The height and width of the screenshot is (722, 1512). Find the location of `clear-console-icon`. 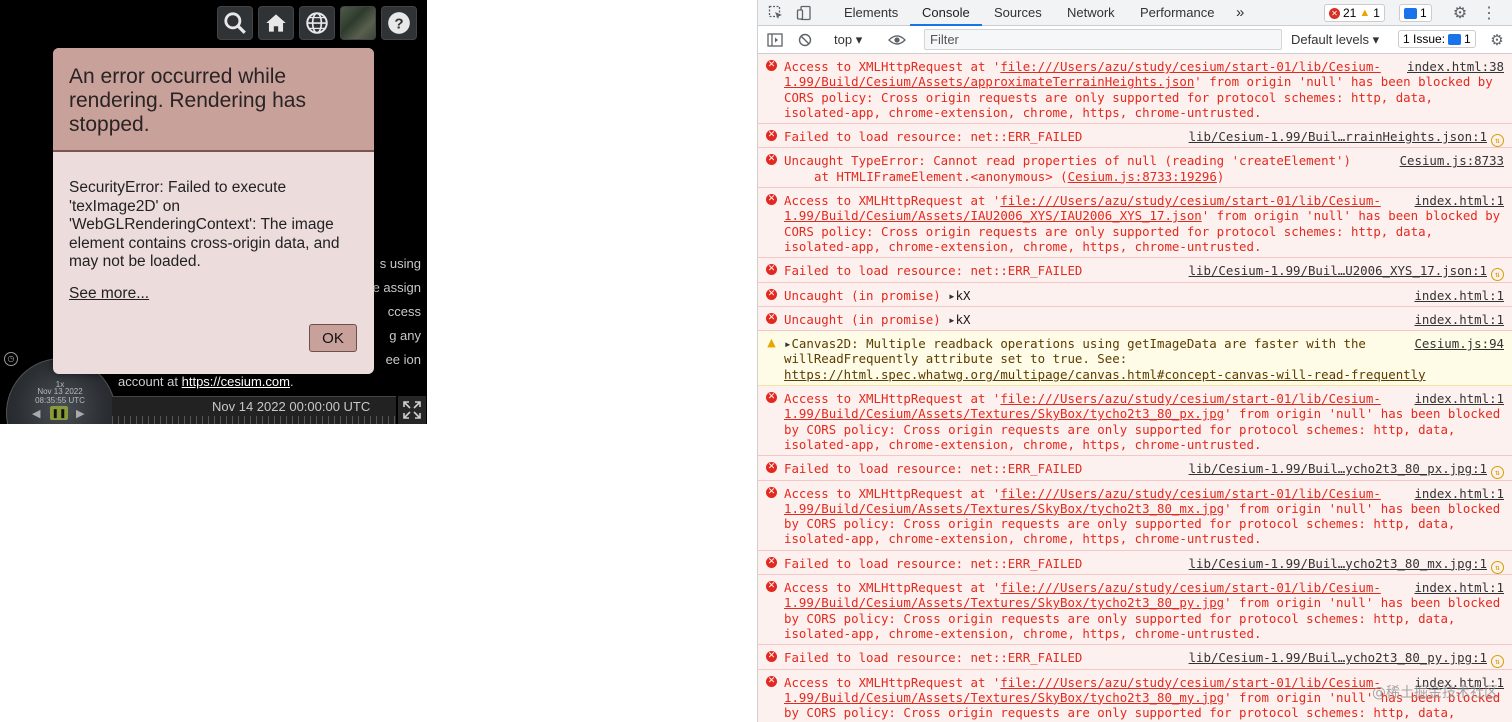

clear-console-icon is located at coordinates (805, 40).